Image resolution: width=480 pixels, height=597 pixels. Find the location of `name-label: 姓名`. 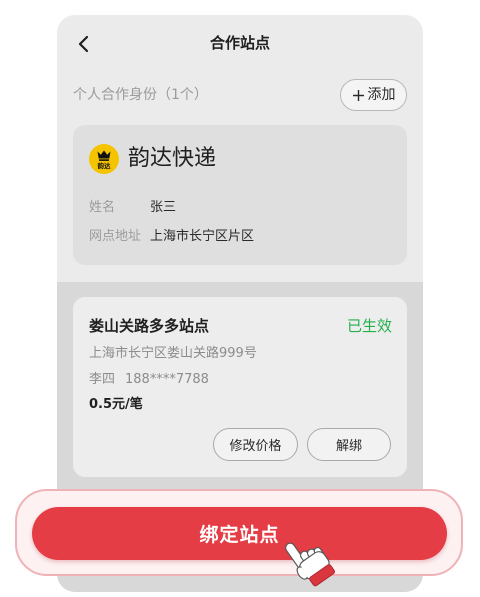

name-label: 姓名 is located at coordinates (102, 207).